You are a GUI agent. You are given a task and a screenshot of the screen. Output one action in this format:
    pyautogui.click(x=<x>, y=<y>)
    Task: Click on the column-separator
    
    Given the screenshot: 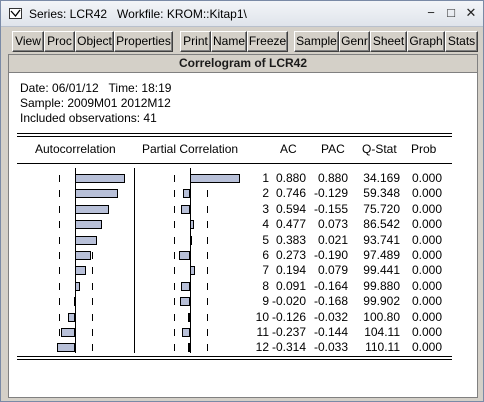 What is the action you would take?
    pyautogui.click(x=134, y=260)
    